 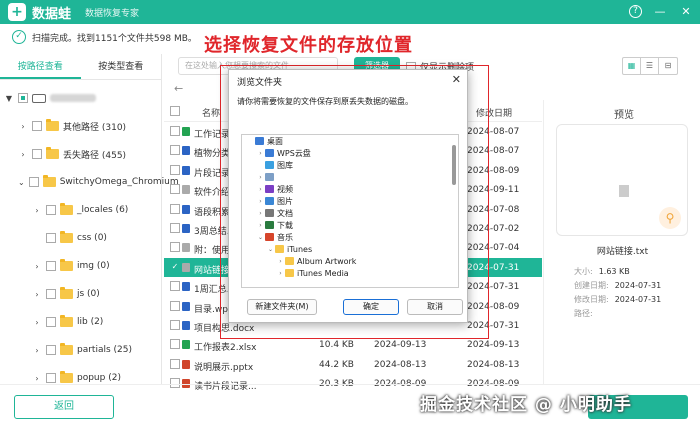 What do you see at coordinates (9, 98) in the screenshot?
I see `chevron-down-icon: ▼` at bounding box center [9, 98].